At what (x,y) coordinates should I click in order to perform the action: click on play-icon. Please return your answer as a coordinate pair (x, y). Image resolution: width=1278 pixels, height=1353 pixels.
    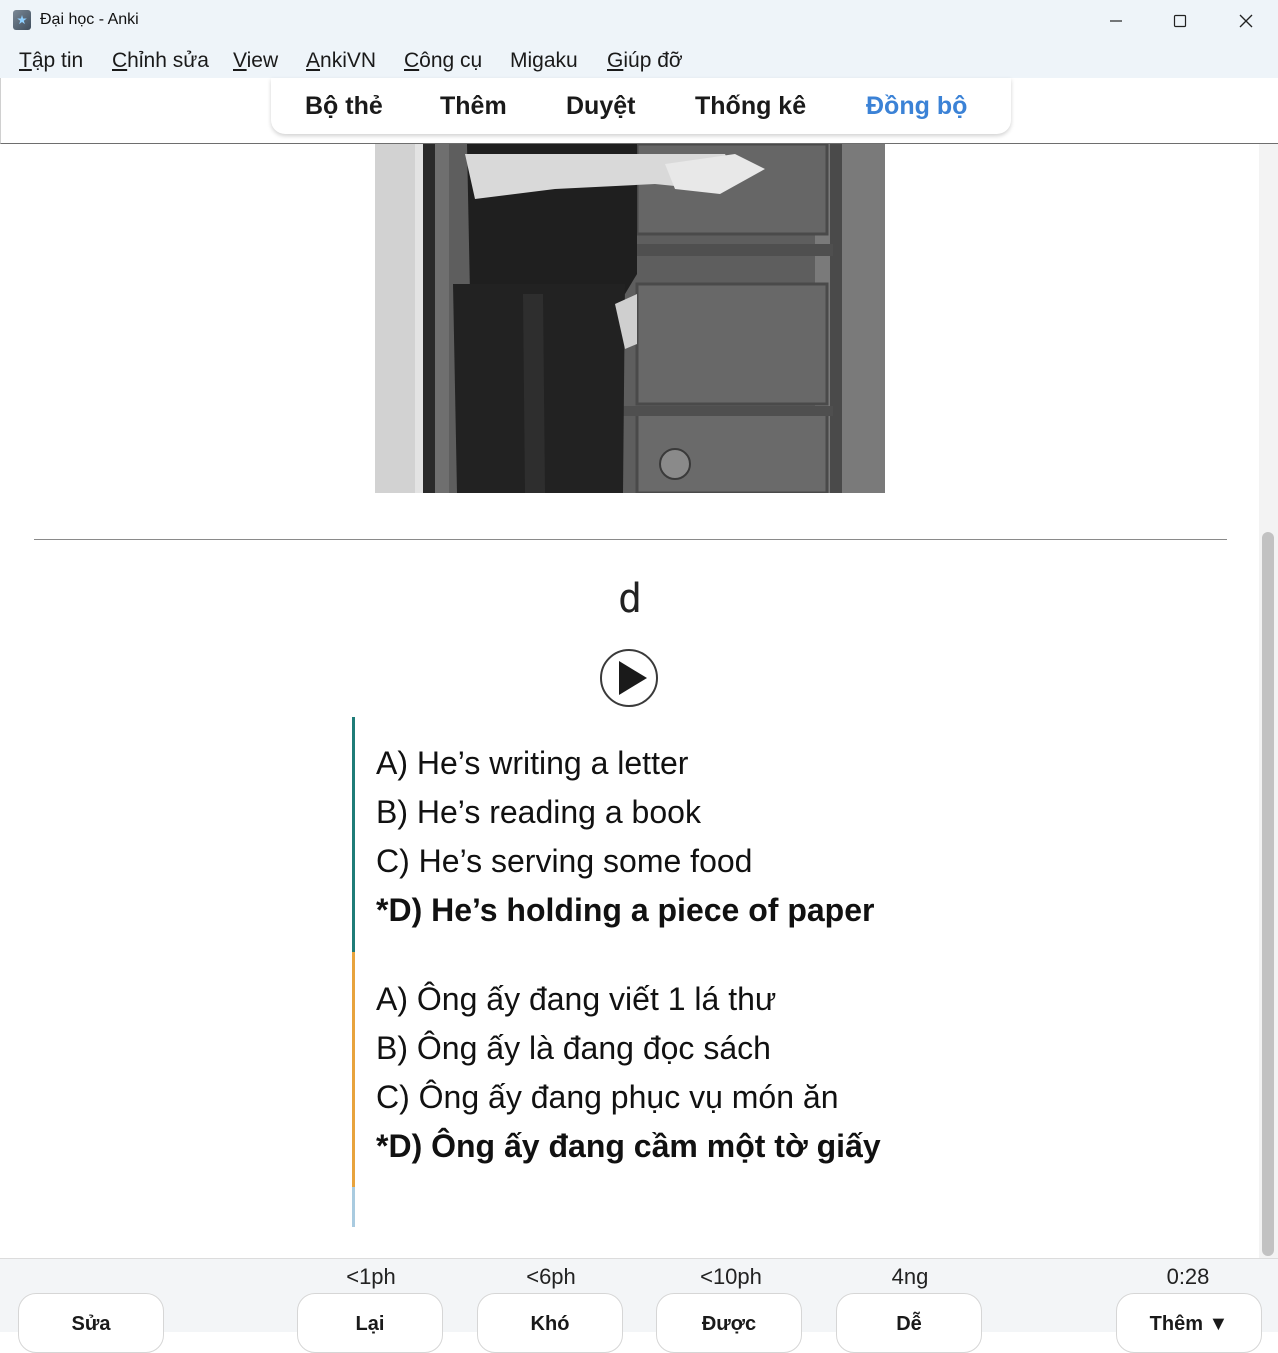
    Looking at the image, I should click on (629, 678).